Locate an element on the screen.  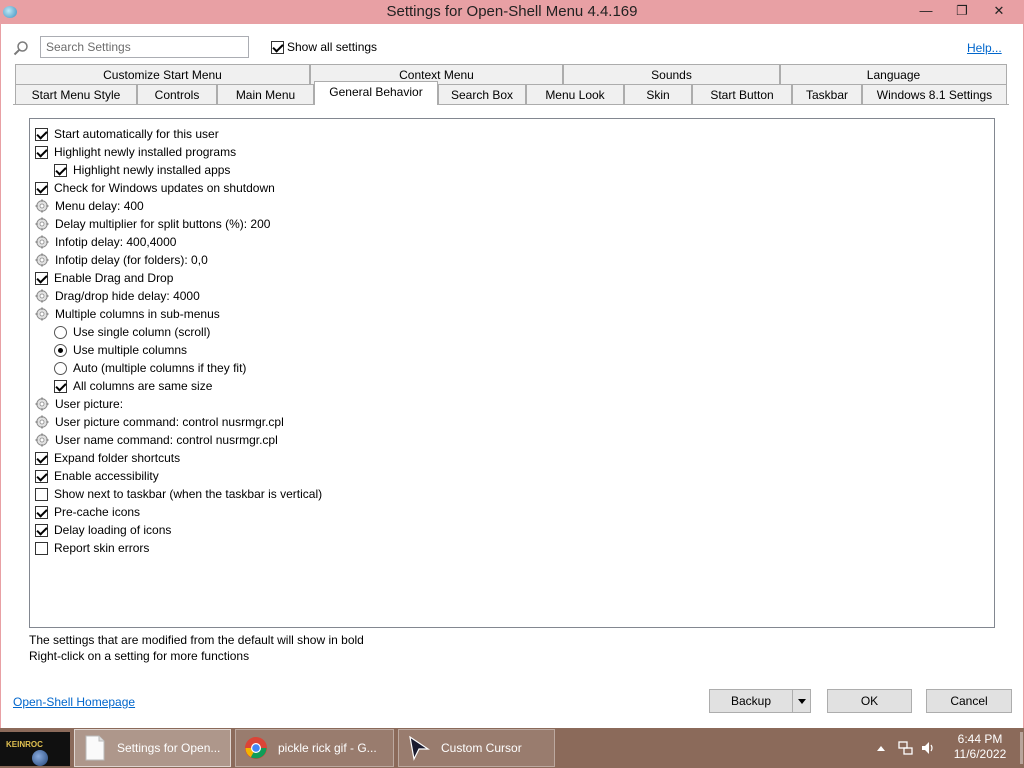
setting-row: Drag/drop hide delay: 4000 is located at coordinates (117, 296).